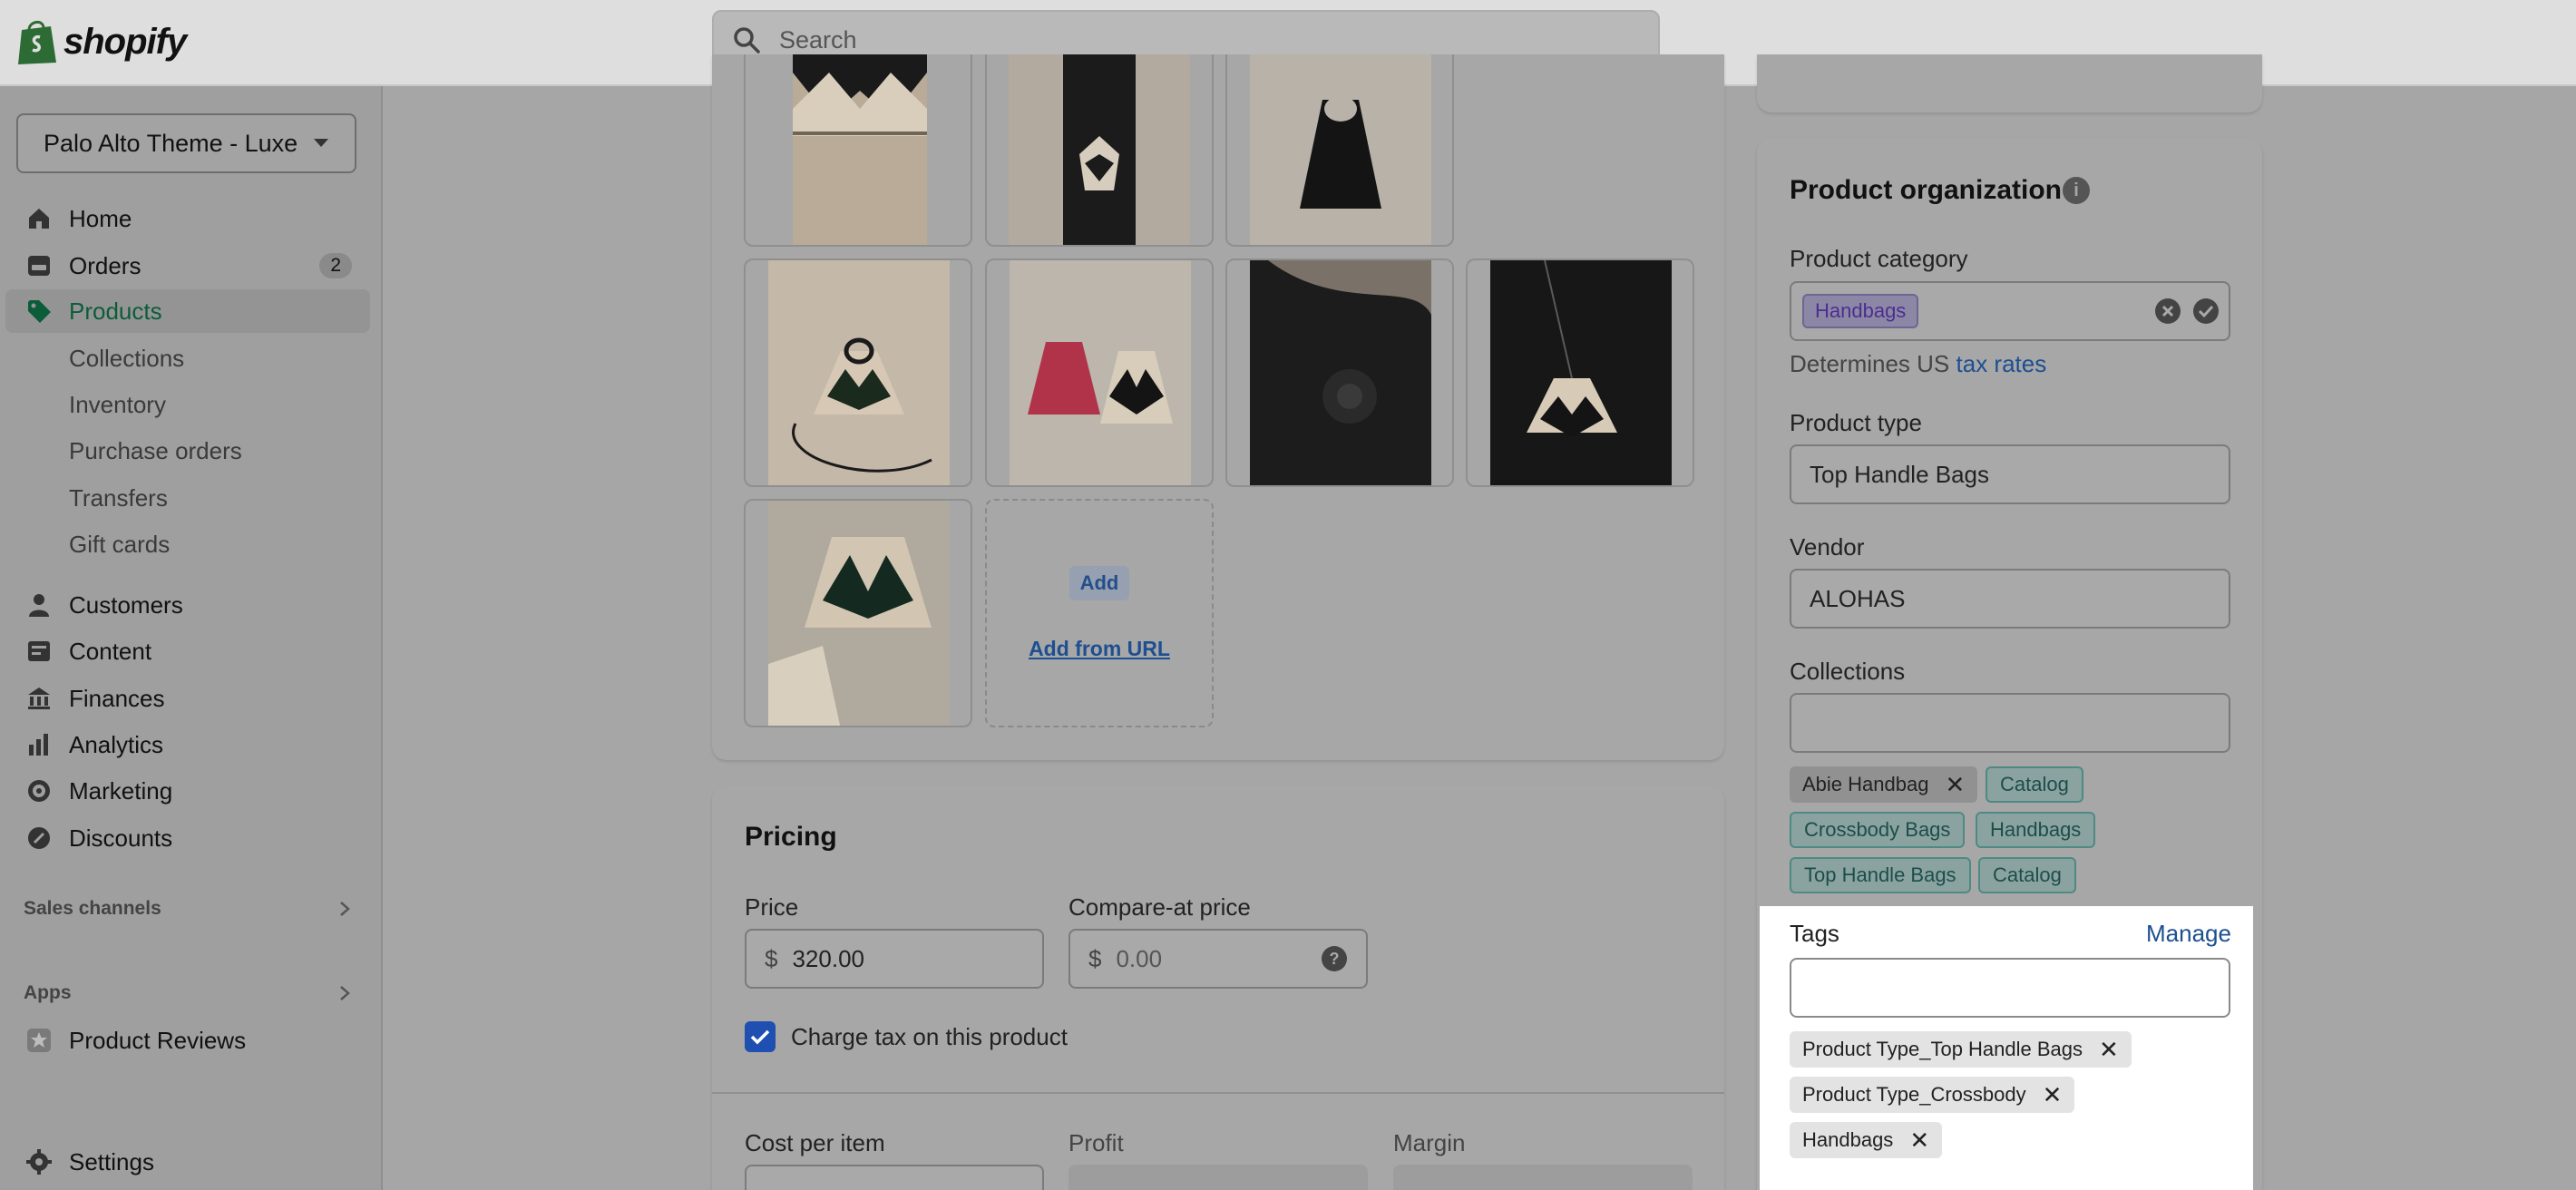  I want to click on tax-rates-link: tax rates, so click(2001, 363).